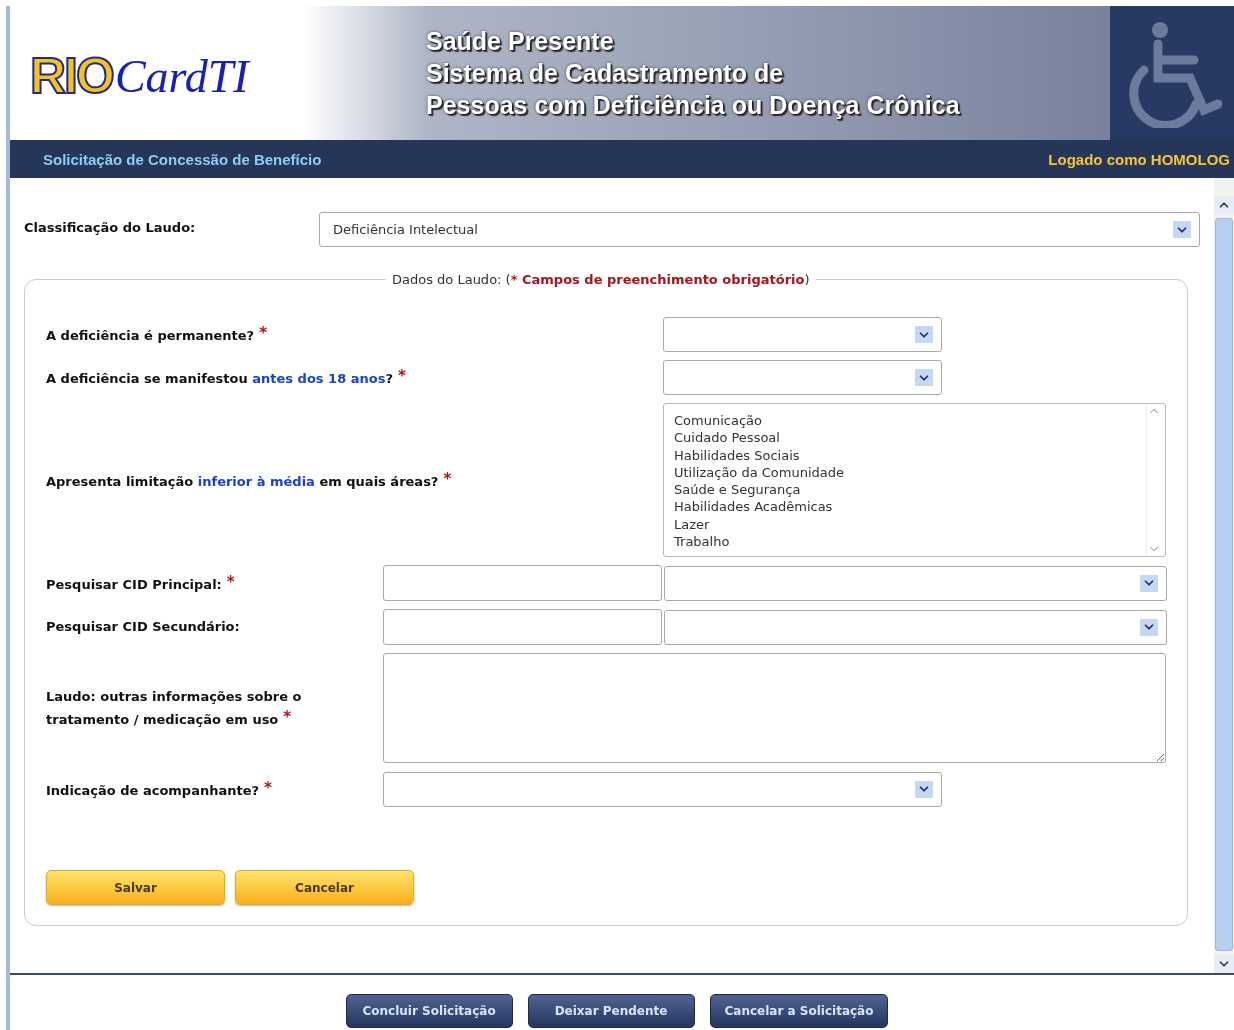  I want to click on action-button: Concluir Solicitação, so click(429, 1011).